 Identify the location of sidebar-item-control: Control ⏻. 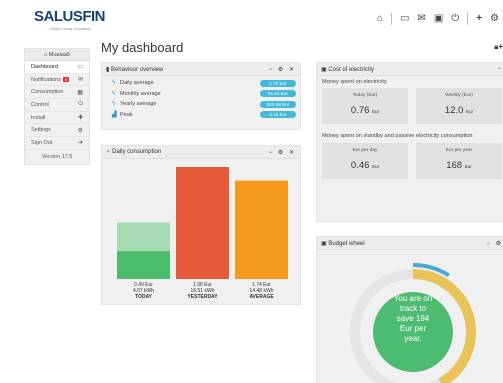
(57, 105).